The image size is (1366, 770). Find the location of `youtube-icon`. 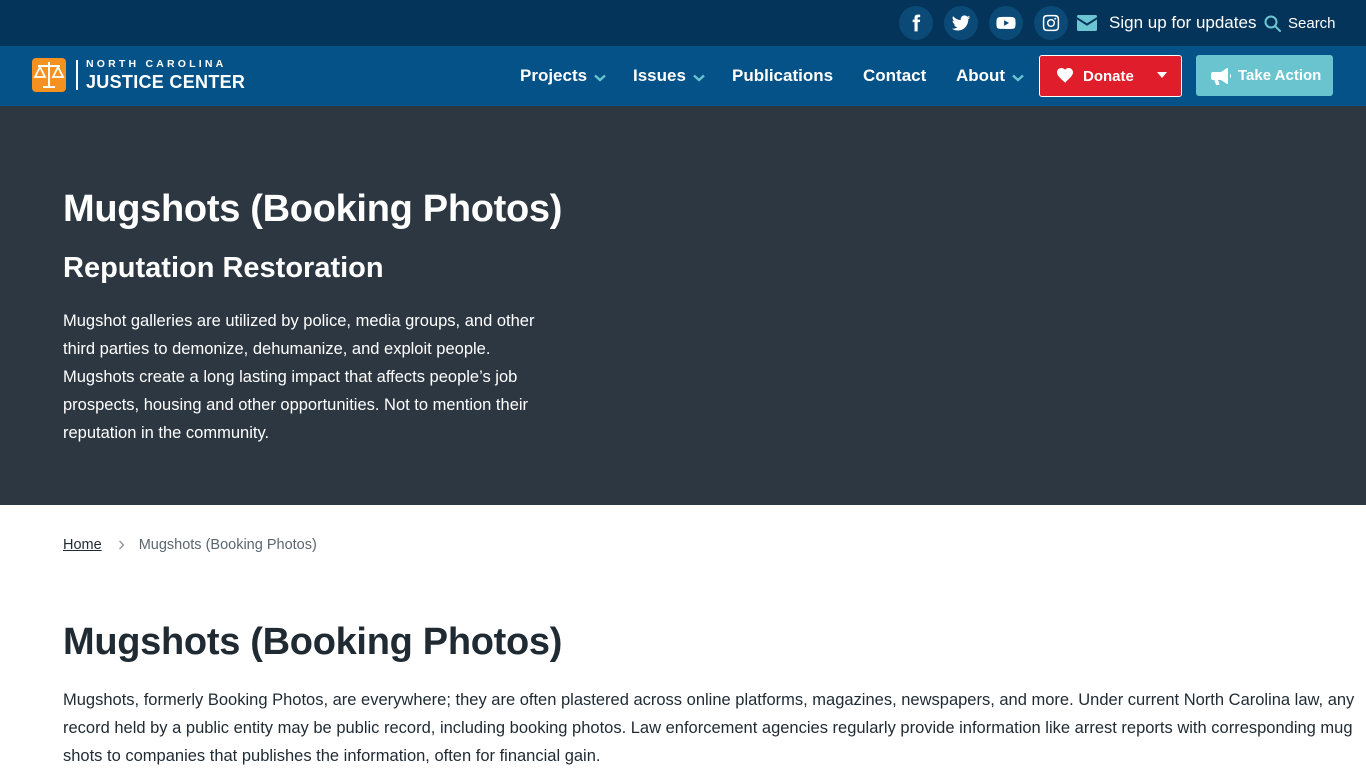

youtube-icon is located at coordinates (1006, 23).